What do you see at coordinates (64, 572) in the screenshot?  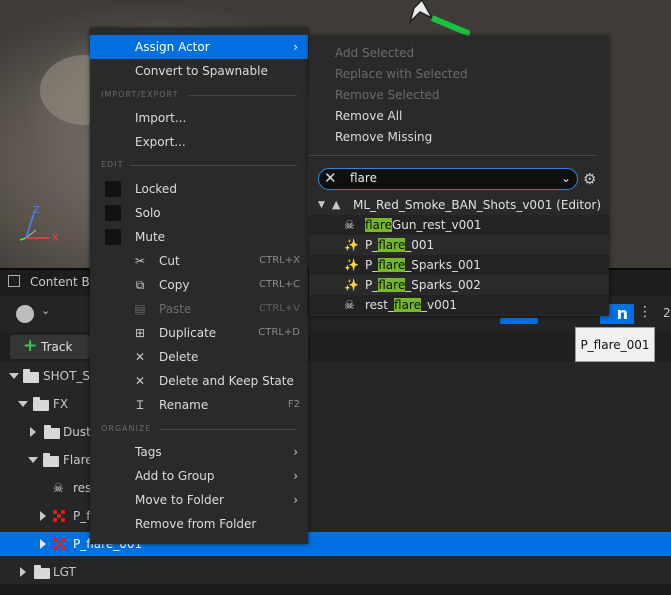 I see `tree-row-label: LGT` at bounding box center [64, 572].